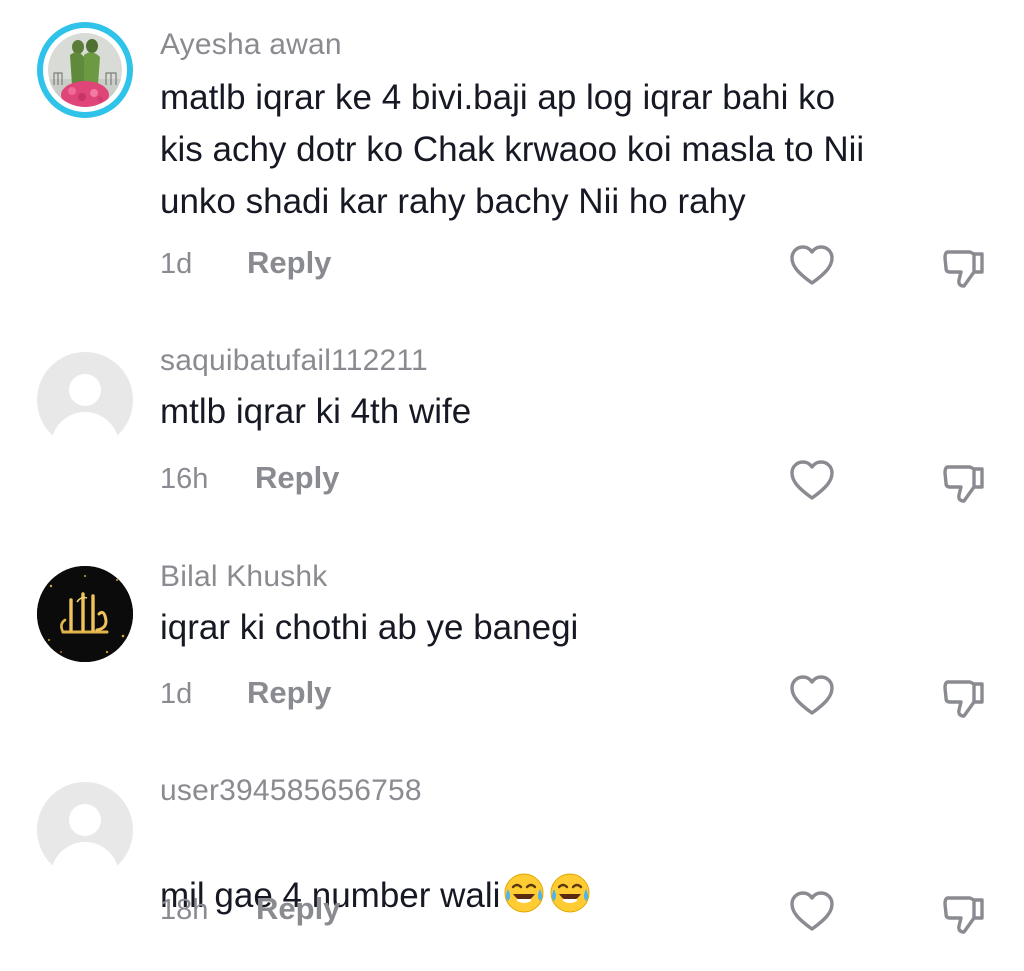 This screenshot has width=1024, height=971. I want to click on comment-text: mtlb iqrar ki 4th wife, so click(316, 411).